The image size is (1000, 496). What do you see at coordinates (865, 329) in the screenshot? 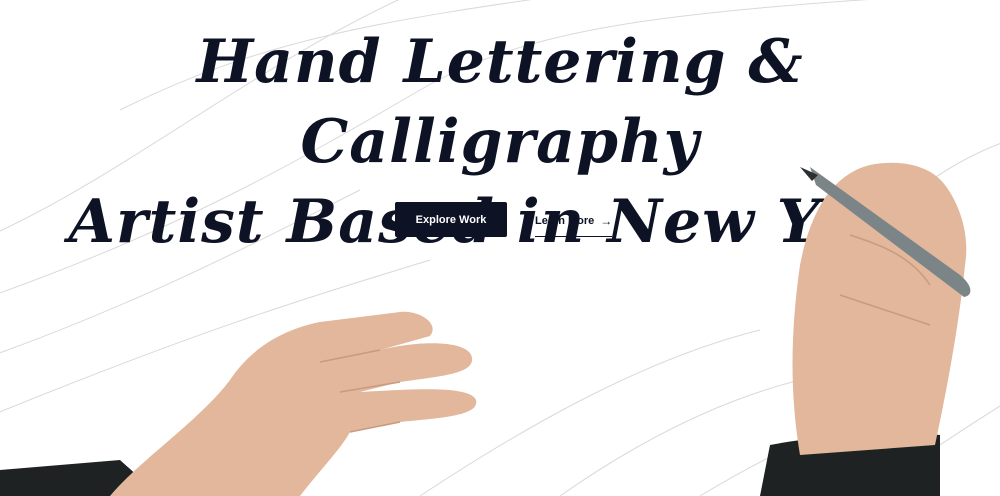
I see `right-hand-with-pen-image` at bounding box center [865, 329].